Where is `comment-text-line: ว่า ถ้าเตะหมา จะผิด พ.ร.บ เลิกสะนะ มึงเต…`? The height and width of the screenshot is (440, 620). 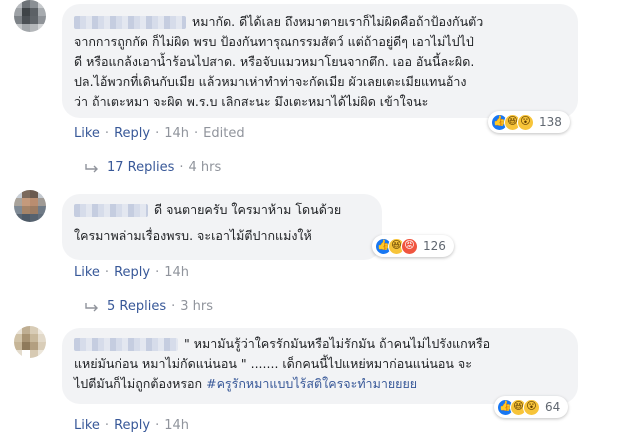
comment-text-line: ว่า ถ้าเตะหมา จะผิด พ.ร.บ เลิกสะนะ มึงเต… is located at coordinates (251, 101).